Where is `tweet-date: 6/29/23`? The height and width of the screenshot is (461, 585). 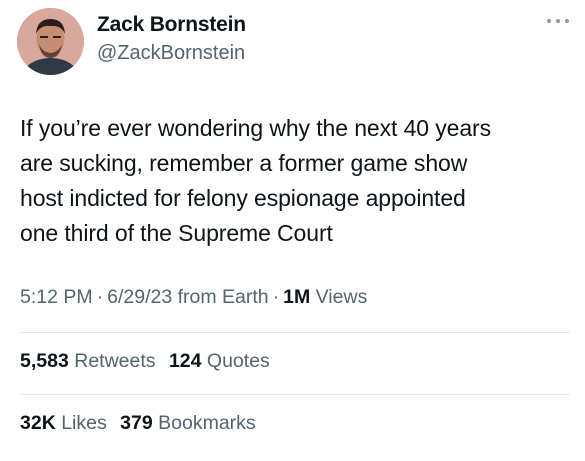 tweet-date: 6/29/23 is located at coordinates (139, 297).